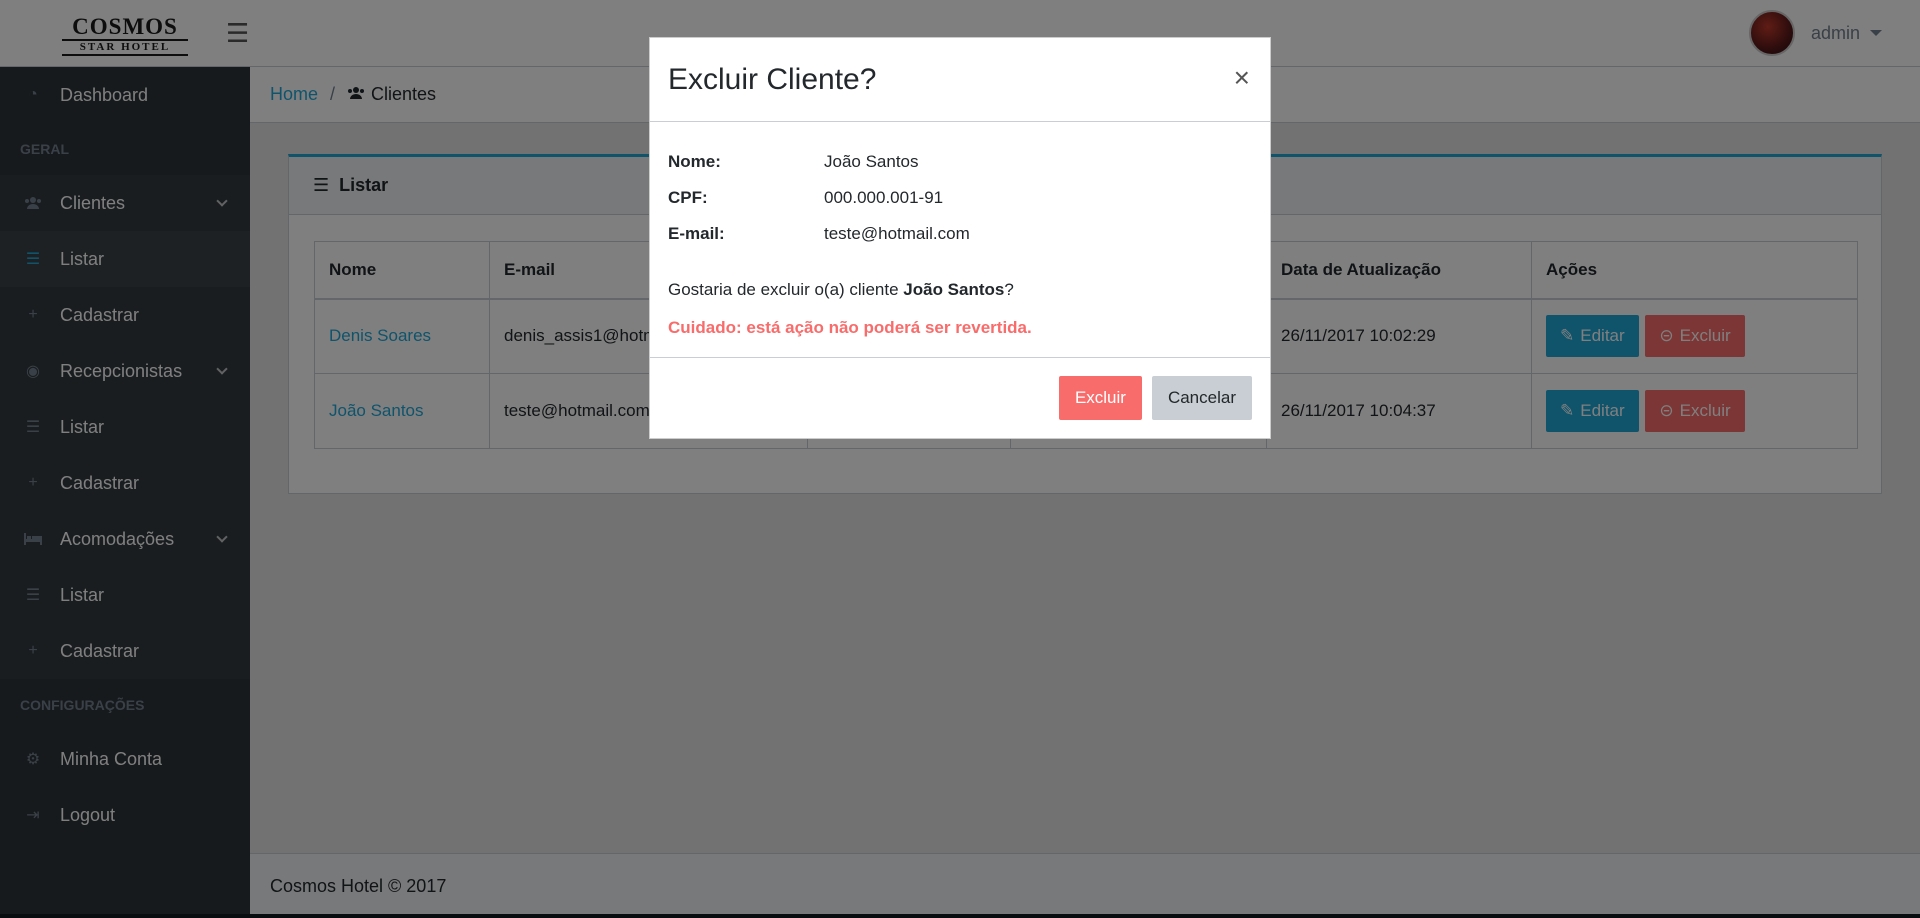  What do you see at coordinates (1100, 398) in the screenshot?
I see `confirm-delete-button: Excluir` at bounding box center [1100, 398].